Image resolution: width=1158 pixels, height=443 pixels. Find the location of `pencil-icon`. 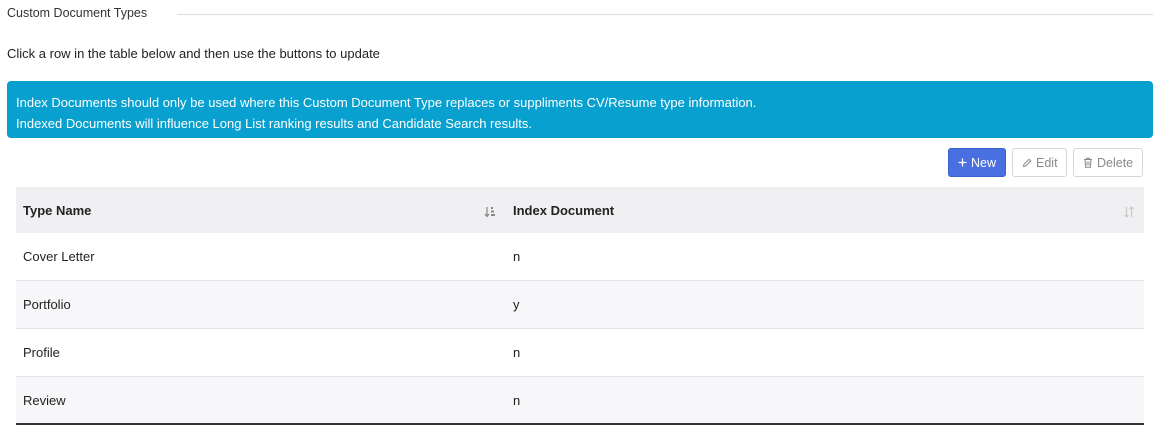

pencil-icon is located at coordinates (1027, 163).